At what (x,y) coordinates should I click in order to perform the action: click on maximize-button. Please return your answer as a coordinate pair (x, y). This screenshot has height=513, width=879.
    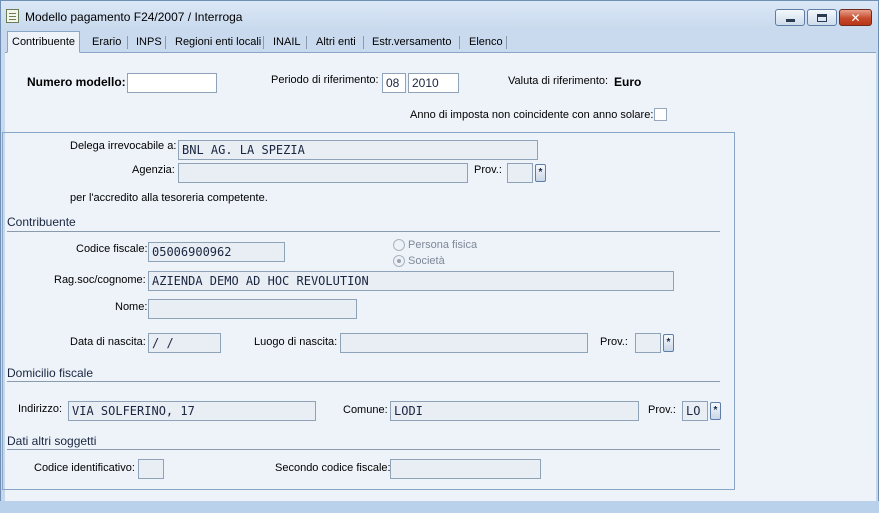
    Looking at the image, I should click on (822, 17).